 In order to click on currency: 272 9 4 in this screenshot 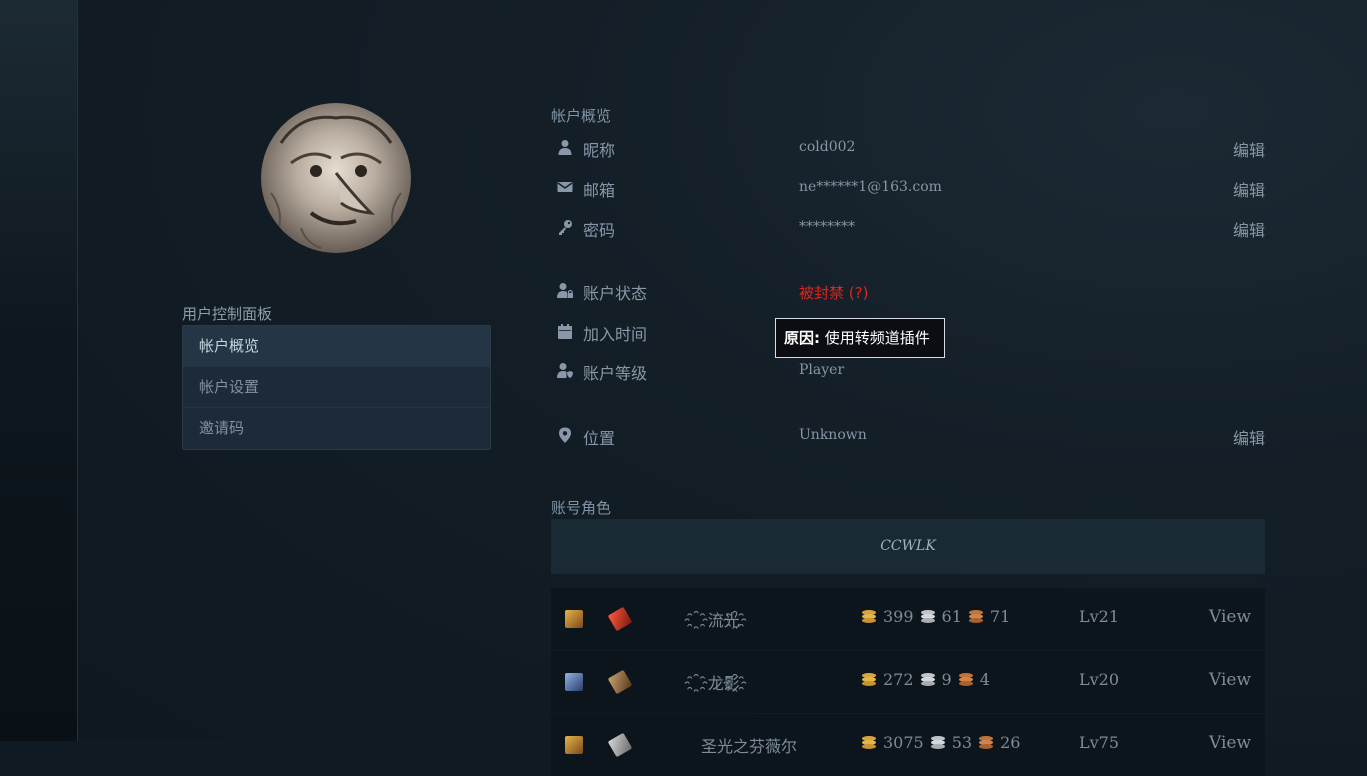, I will do `click(925, 679)`.